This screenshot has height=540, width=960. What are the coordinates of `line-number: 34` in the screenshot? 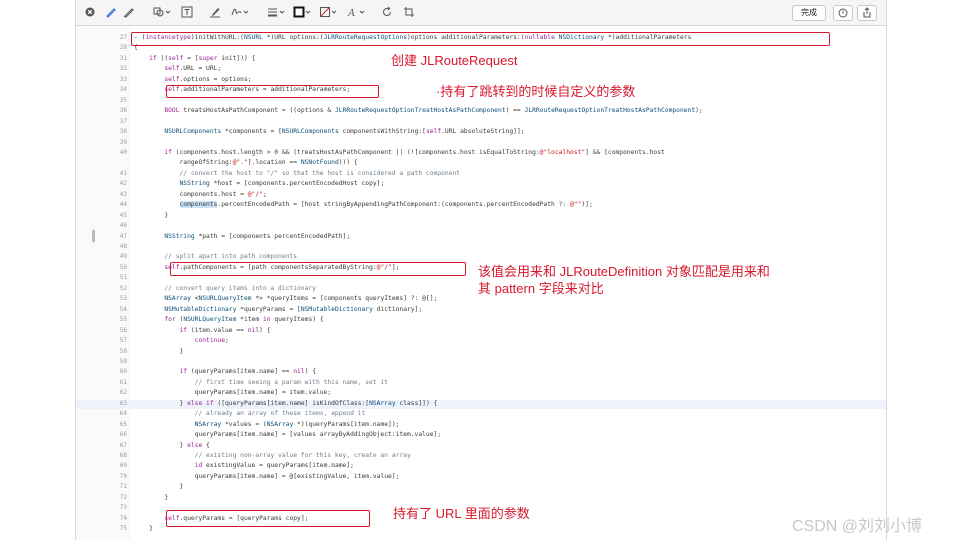 It's located at (123, 90).